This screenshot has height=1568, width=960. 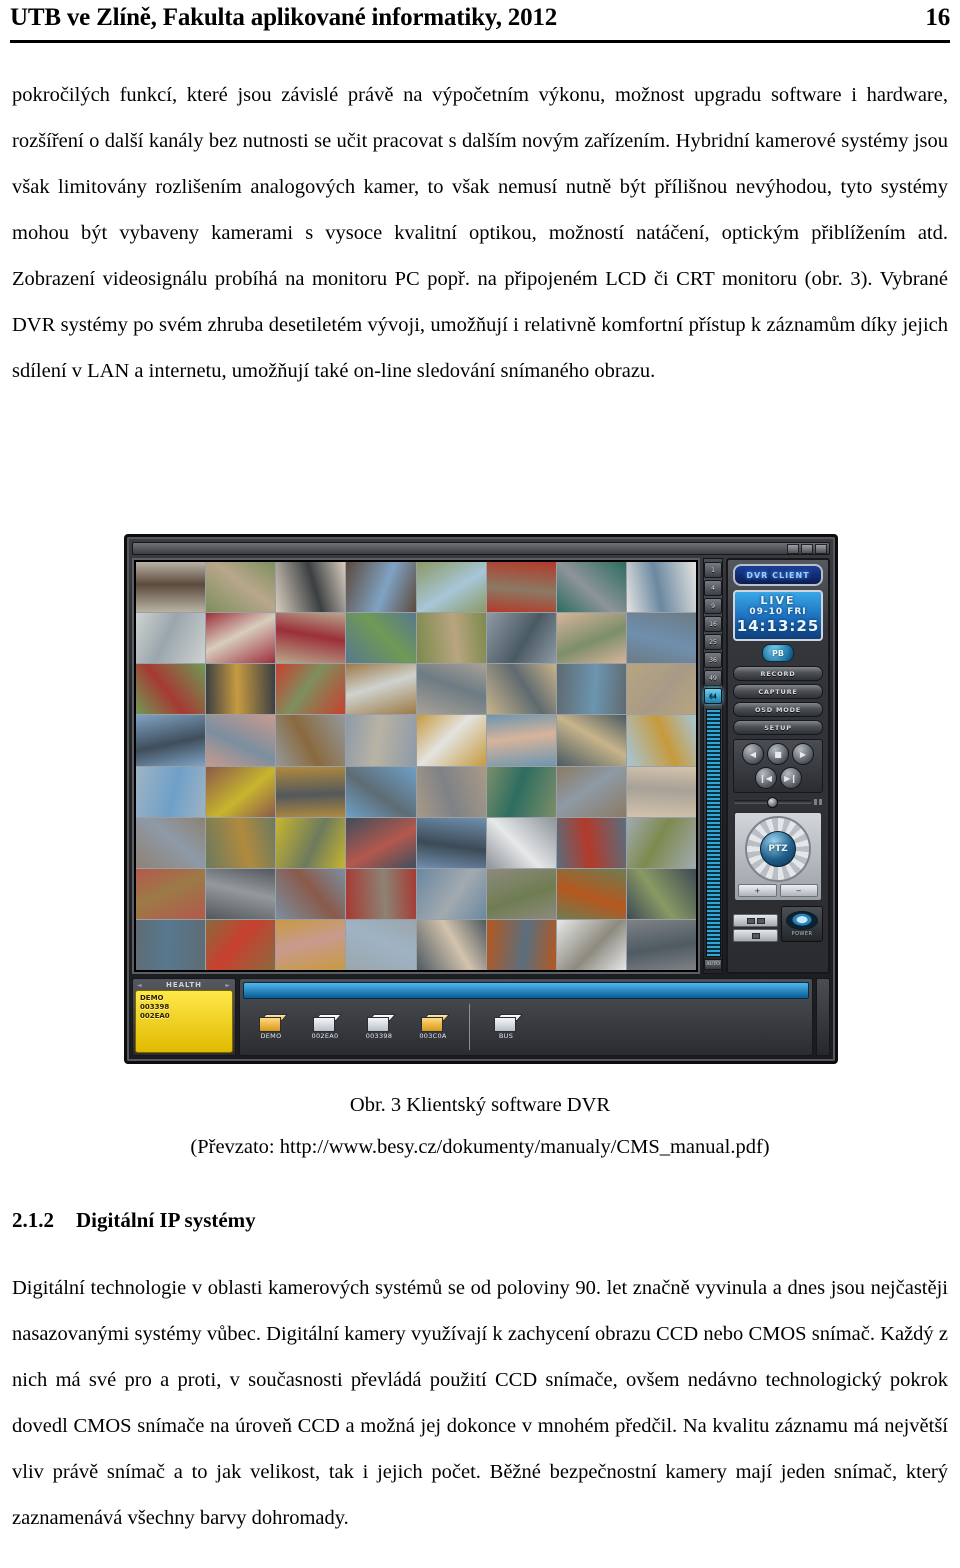 I want to click on device-item: DEMO, so click(x=271, y=1027).